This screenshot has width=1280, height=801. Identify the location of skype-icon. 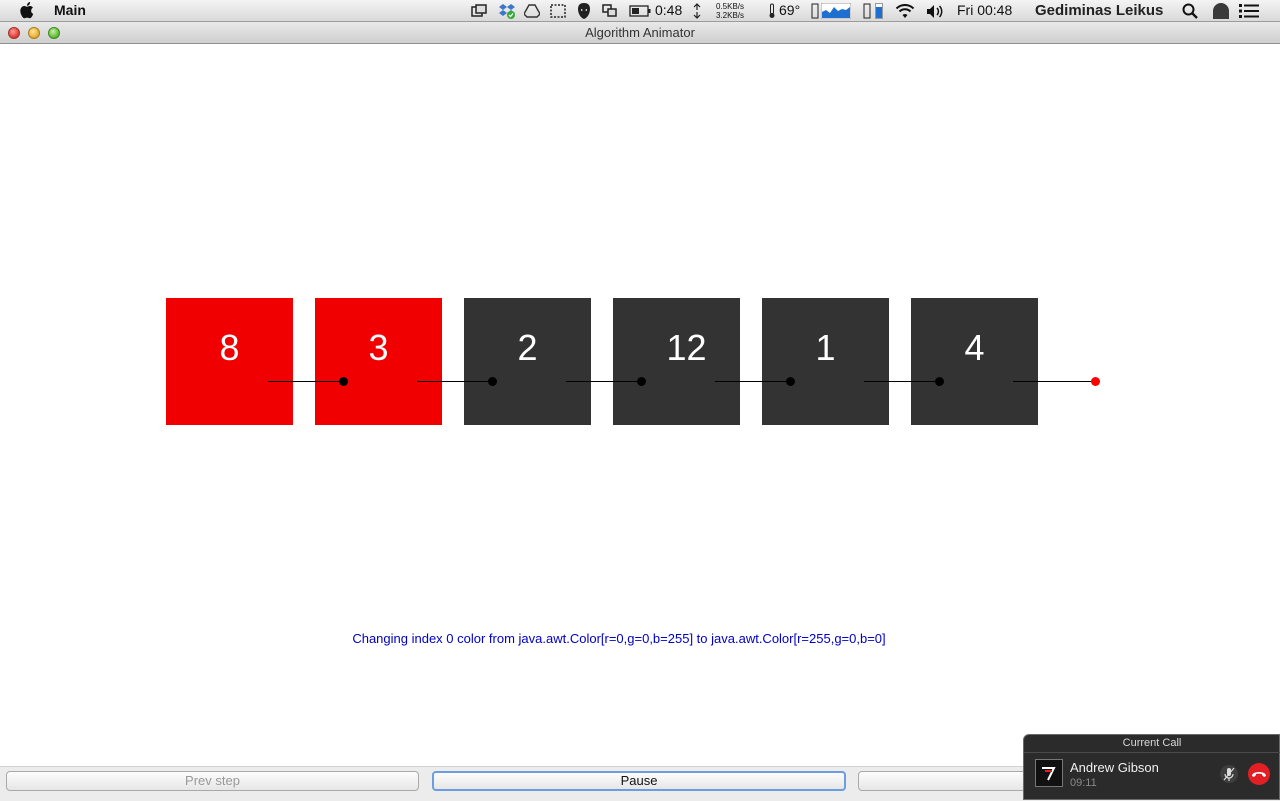
(1221, 11).